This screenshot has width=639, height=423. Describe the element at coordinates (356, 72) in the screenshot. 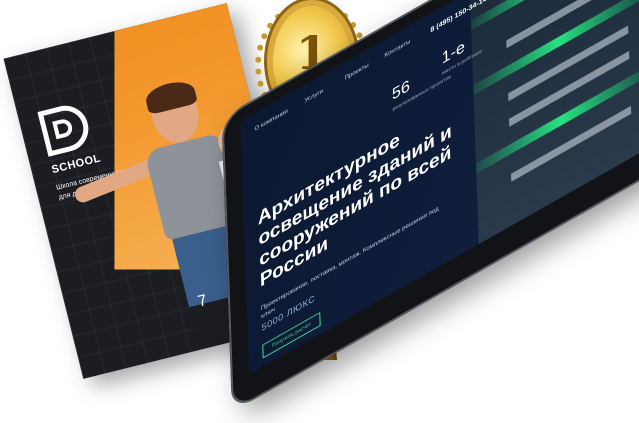

I see `nav-item-projects: Проекты` at that location.